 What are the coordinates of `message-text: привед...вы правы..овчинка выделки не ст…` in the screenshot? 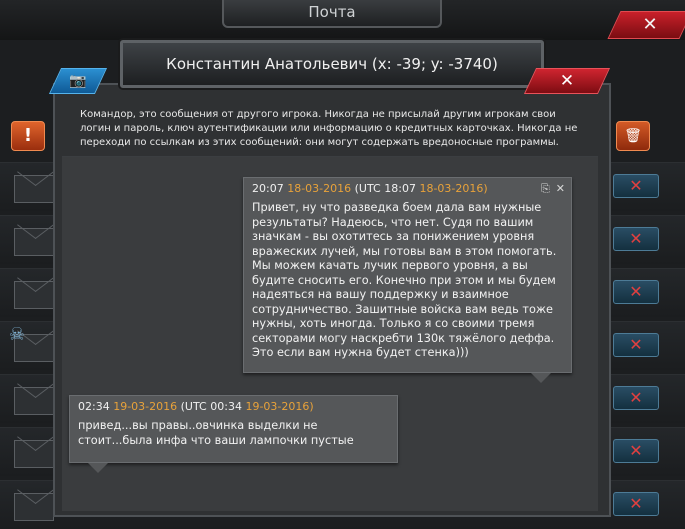 It's located at (216, 433).